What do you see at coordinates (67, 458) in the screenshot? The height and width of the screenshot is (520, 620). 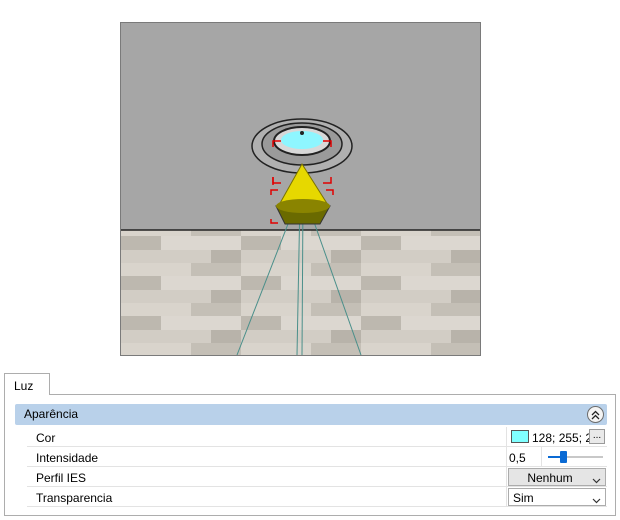 I see `property-label: Intensidade` at bounding box center [67, 458].